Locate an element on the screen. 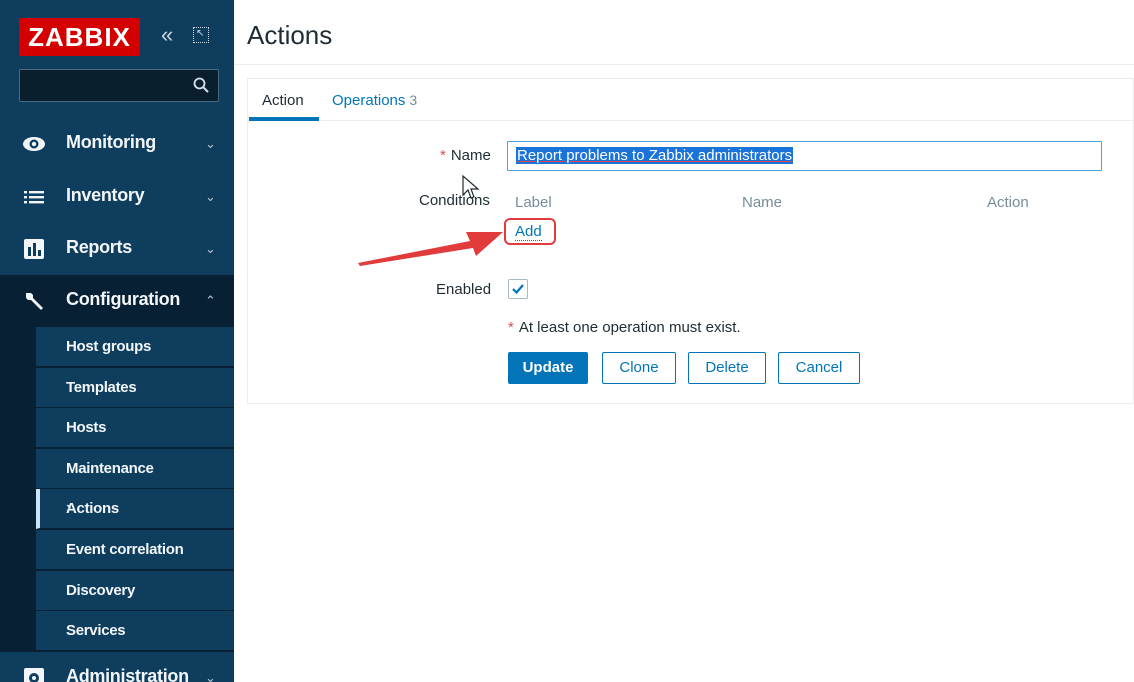 The height and width of the screenshot is (682, 1134). menu-administration-label: Administration is located at coordinates (127, 674).